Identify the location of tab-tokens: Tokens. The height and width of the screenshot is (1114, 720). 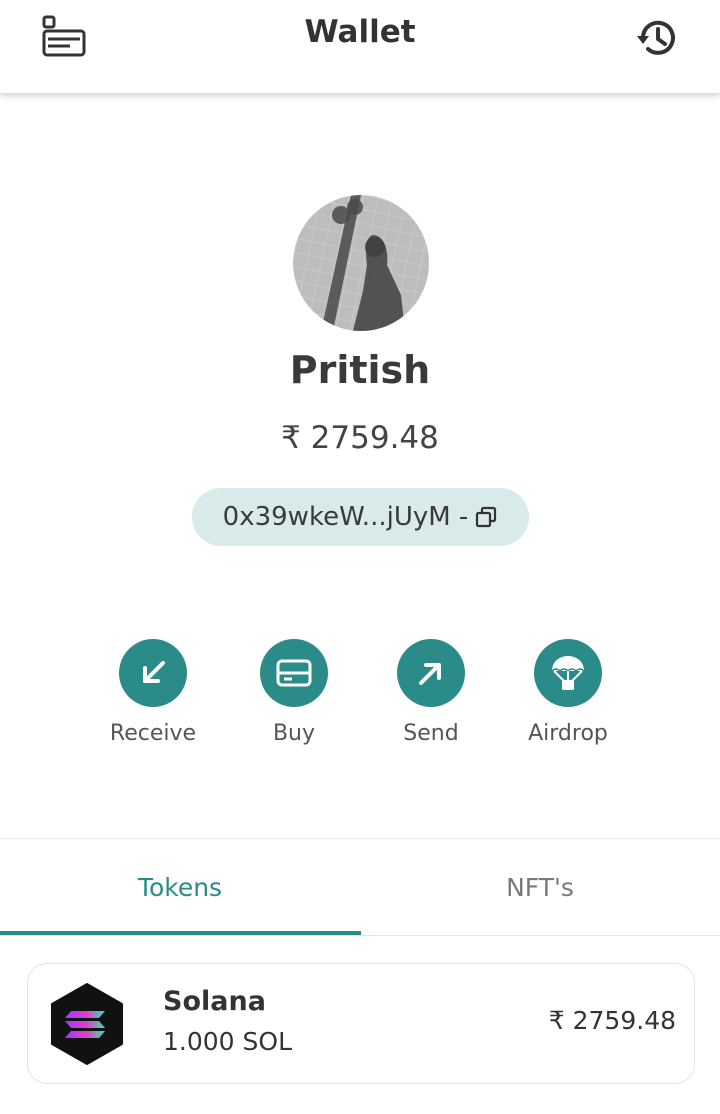
(180, 887).